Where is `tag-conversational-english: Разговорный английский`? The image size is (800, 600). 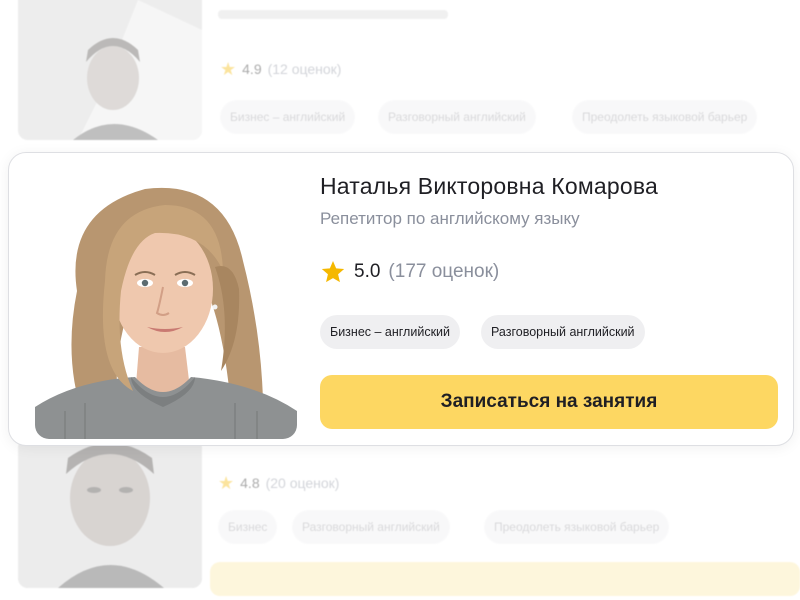
tag-conversational-english: Разговорный английский is located at coordinates (563, 332).